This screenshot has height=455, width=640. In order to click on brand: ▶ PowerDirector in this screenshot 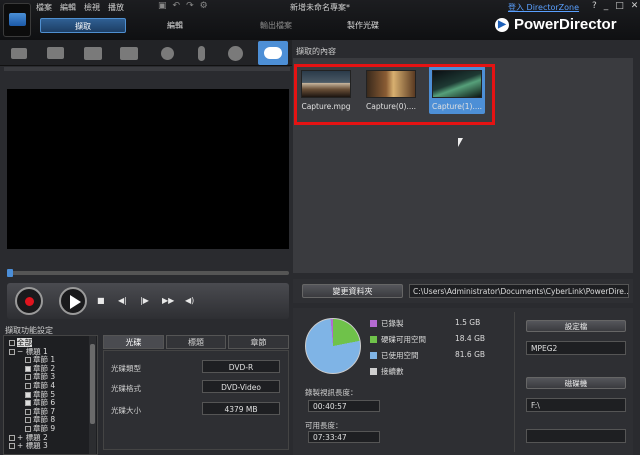, I will do `click(556, 24)`.